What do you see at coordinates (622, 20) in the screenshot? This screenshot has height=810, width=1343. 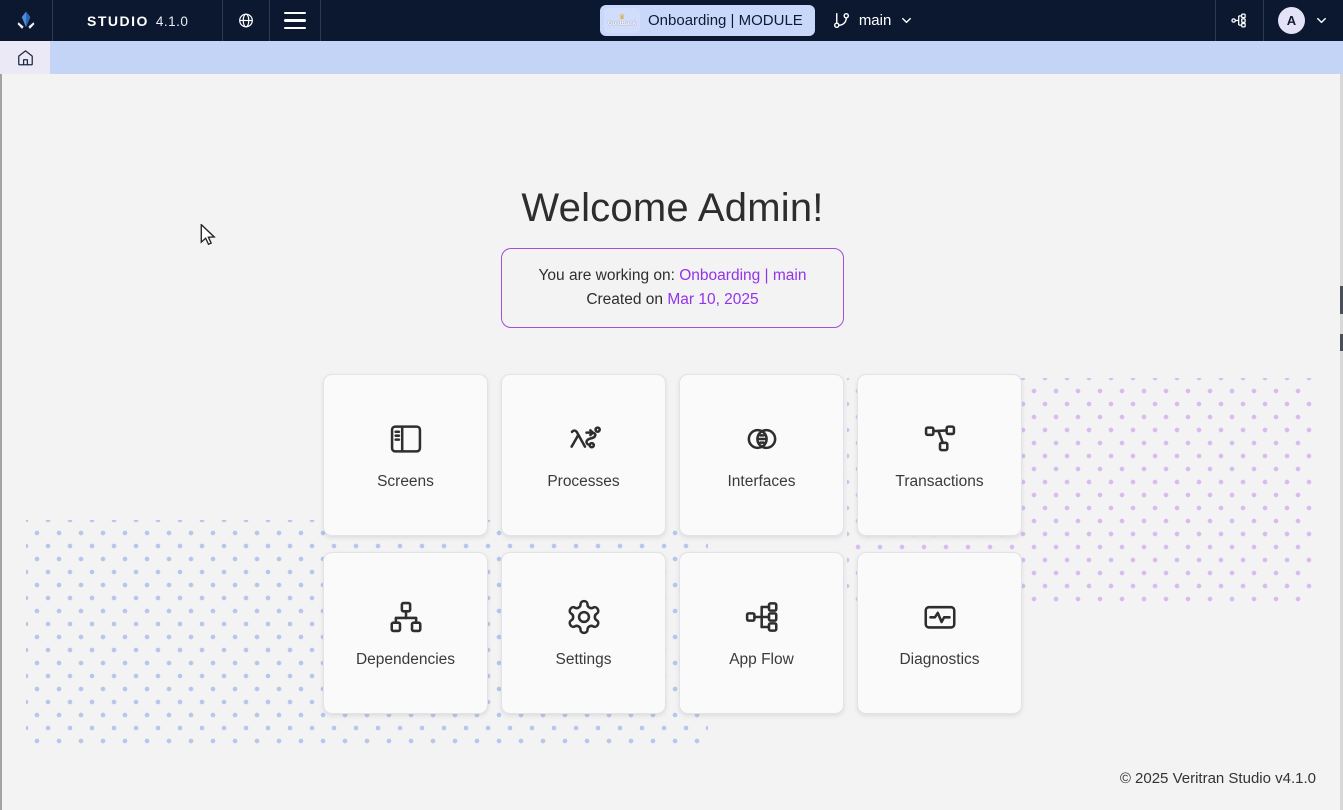 I see `goldbank-logo: ♛ GoldBank` at bounding box center [622, 20].